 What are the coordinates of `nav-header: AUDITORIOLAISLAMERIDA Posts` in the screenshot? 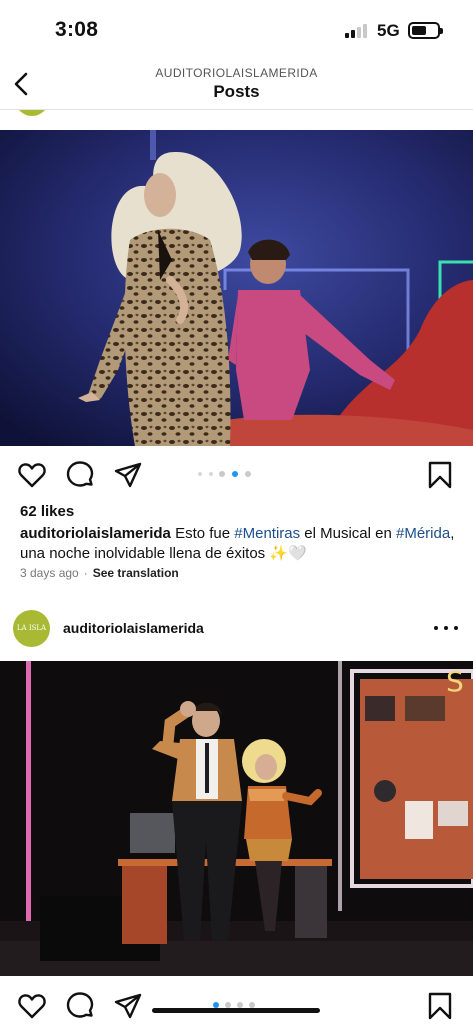 It's located at (236, 86).